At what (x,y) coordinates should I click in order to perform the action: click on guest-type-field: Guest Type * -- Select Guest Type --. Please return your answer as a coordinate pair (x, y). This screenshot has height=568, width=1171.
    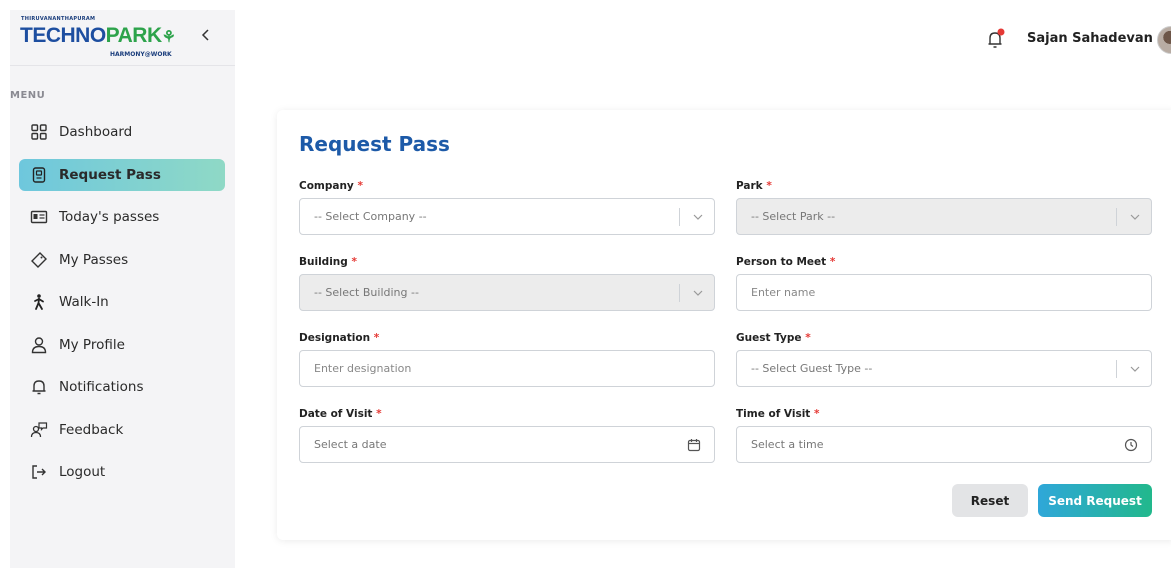
    Looking at the image, I should click on (944, 359).